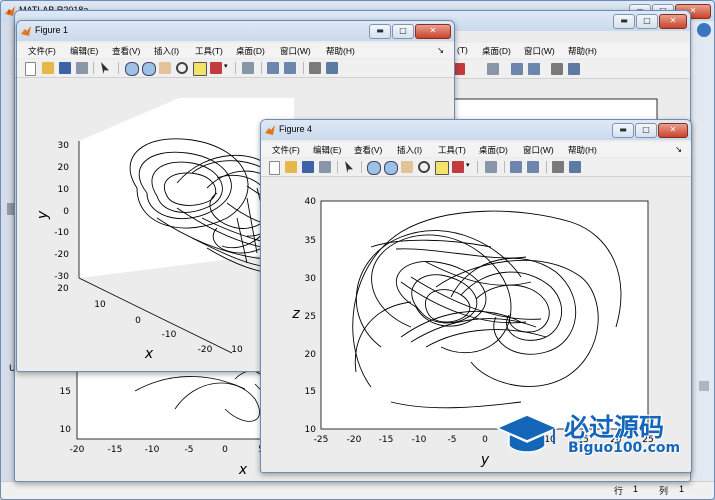  What do you see at coordinates (527, 433) in the screenshot?
I see `graduation-cap-icon` at bounding box center [527, 433].